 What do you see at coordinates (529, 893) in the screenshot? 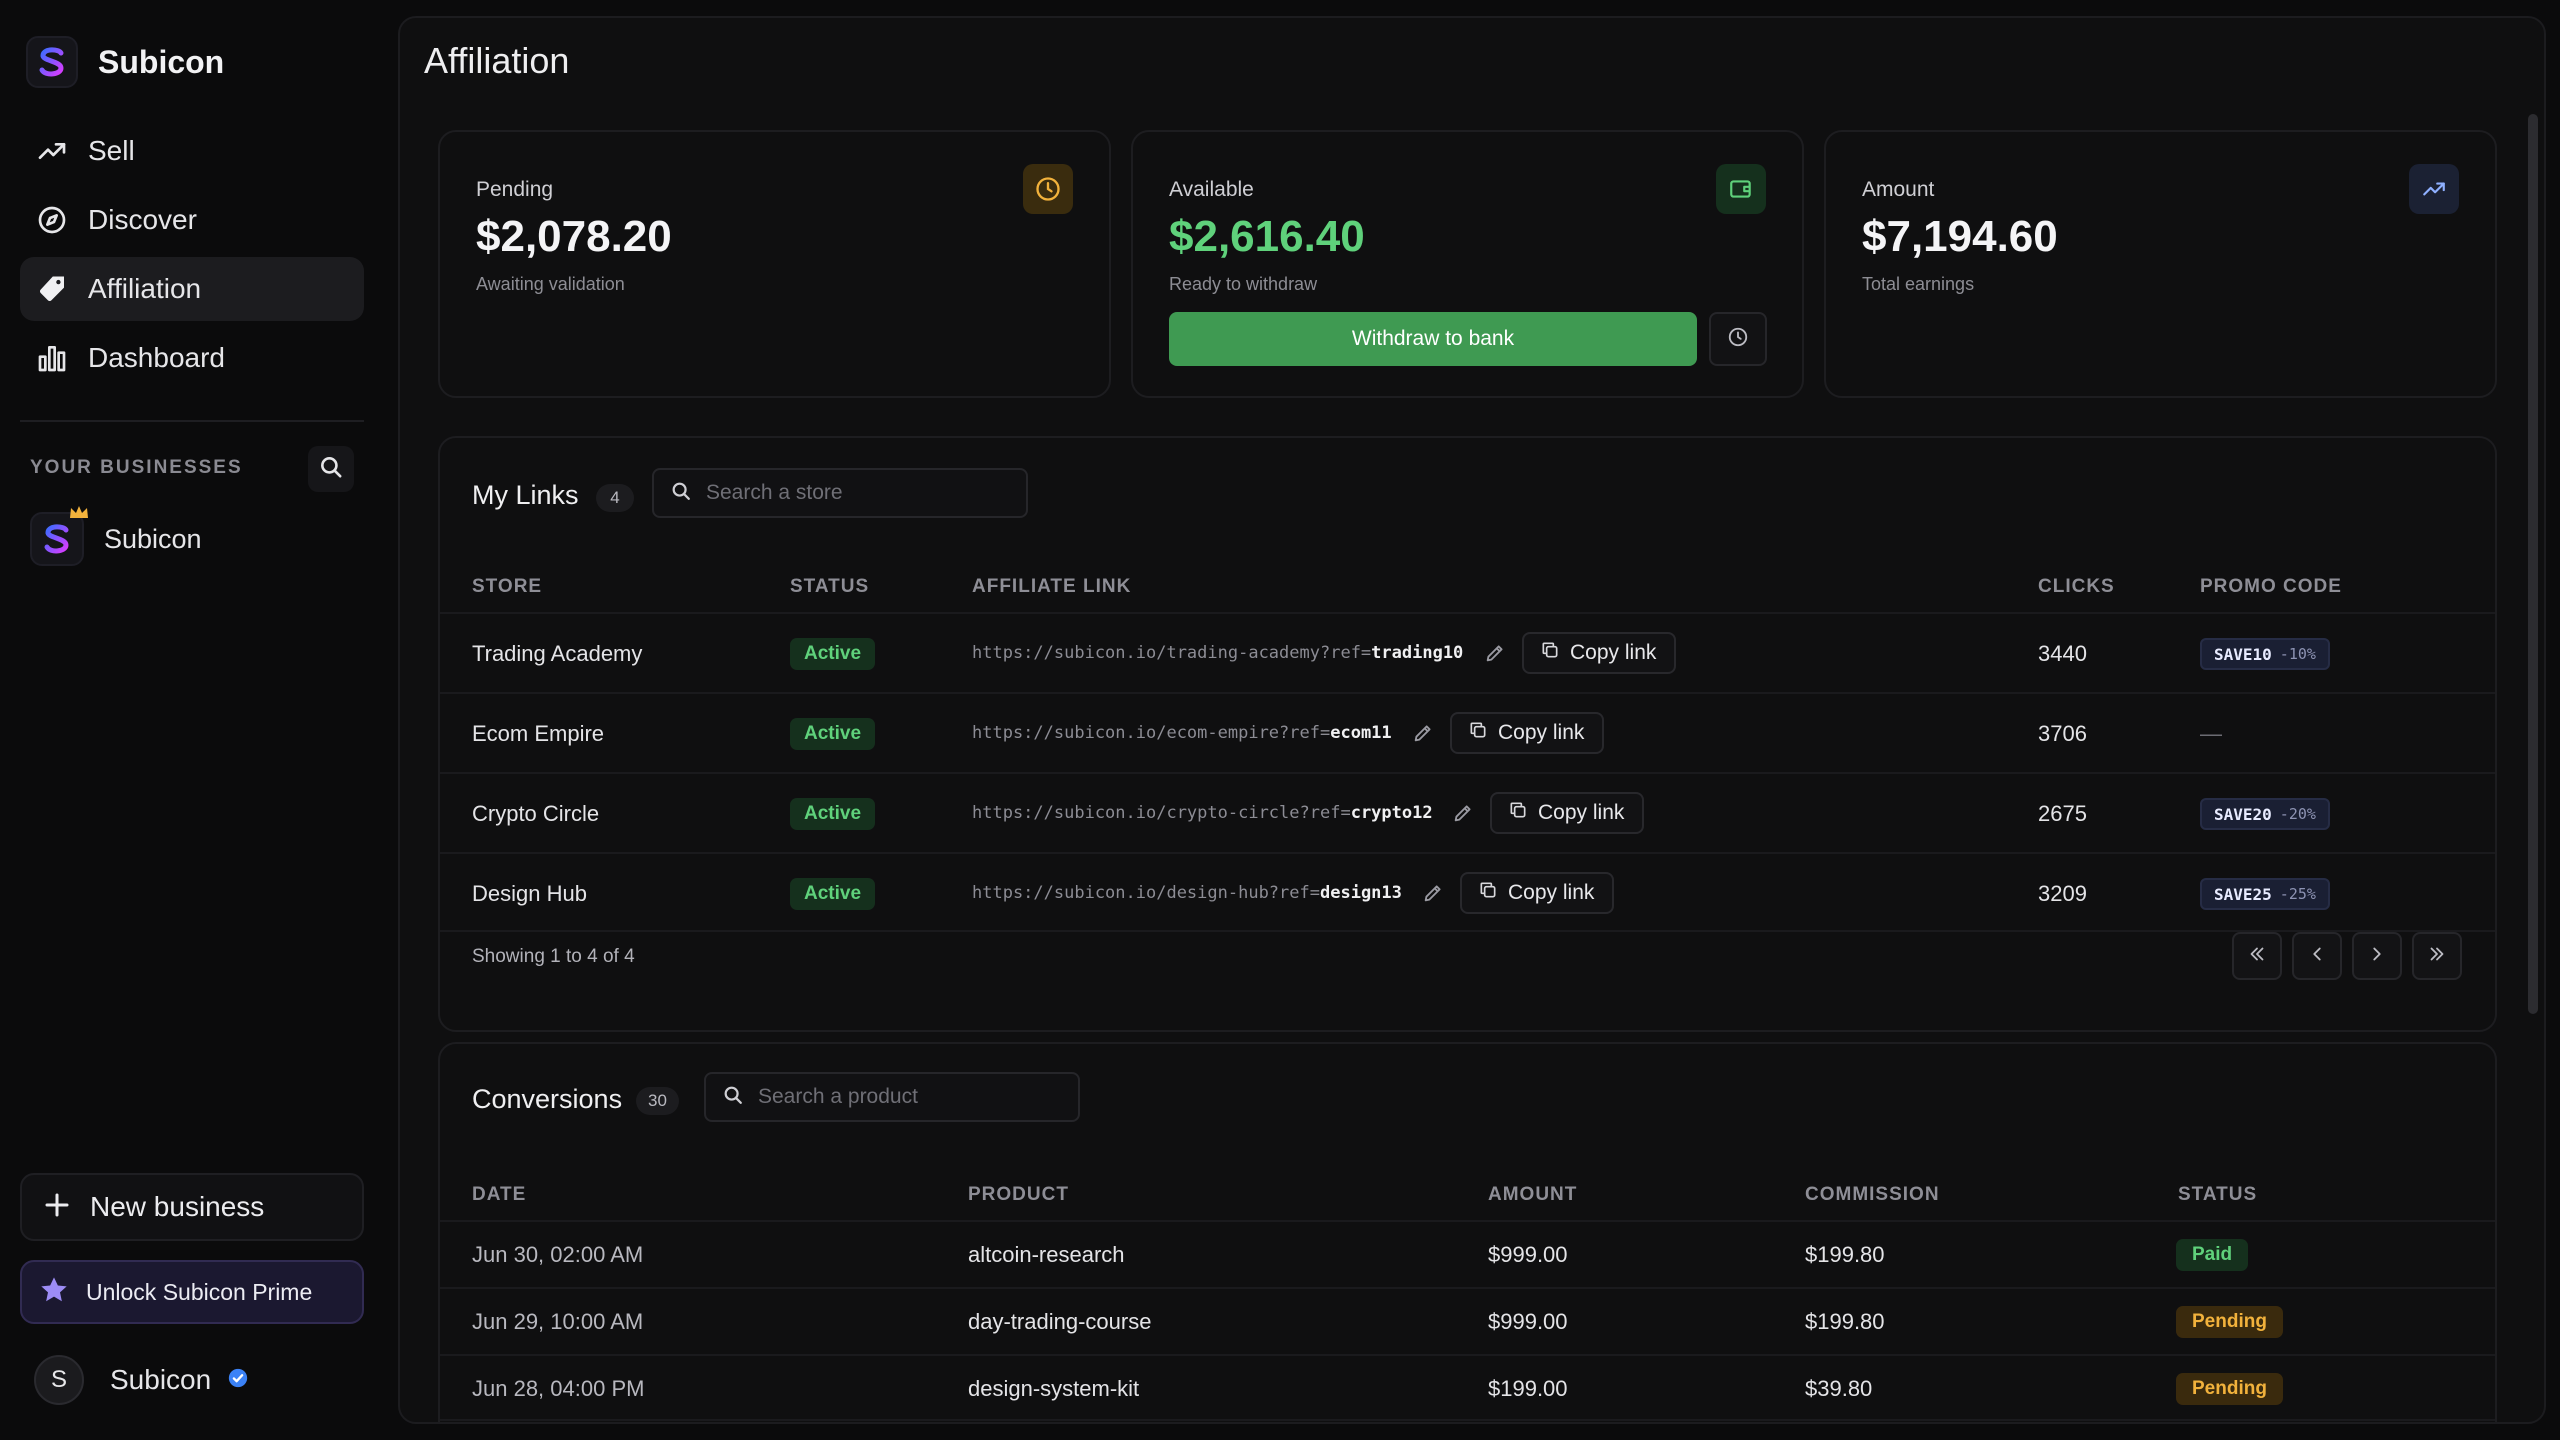
I see `store-name: Design Hub` at bounding box center [529, 893].